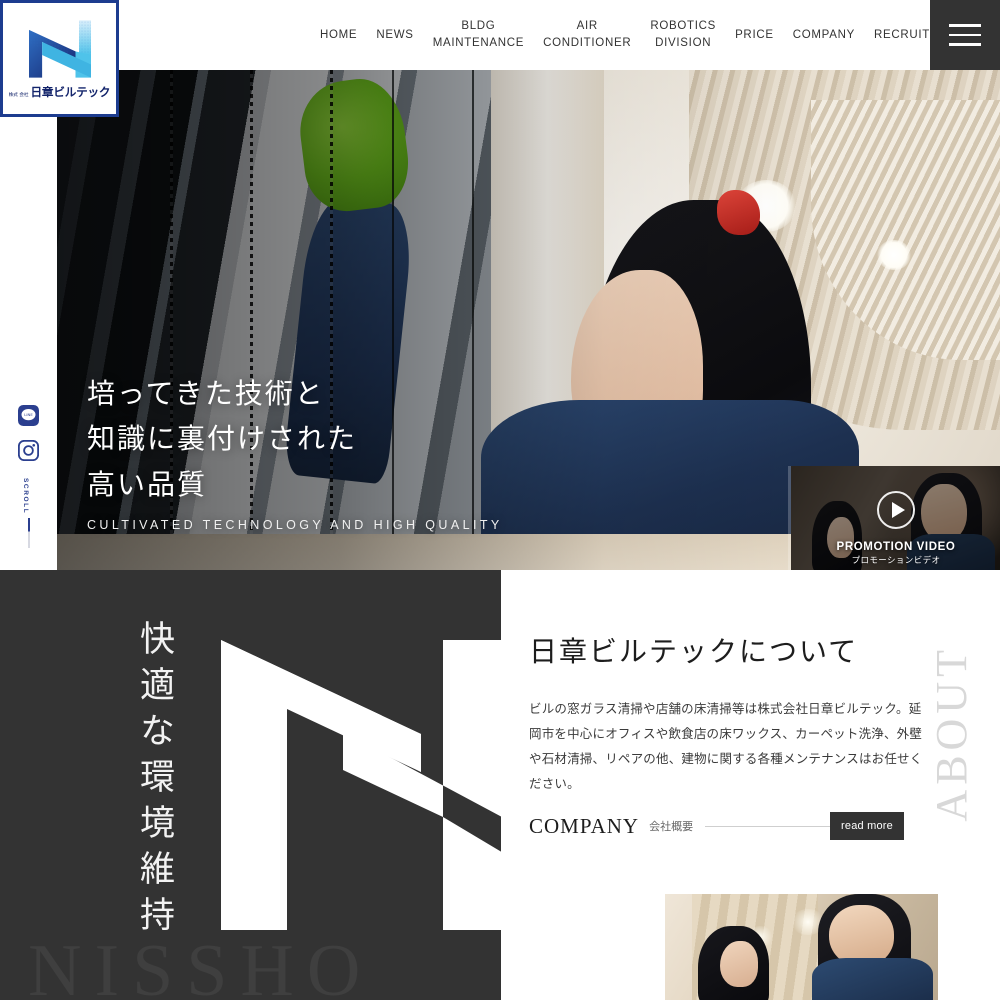  I want to click on hero-line-1: 培ってきた技術と, so click(206, 393).